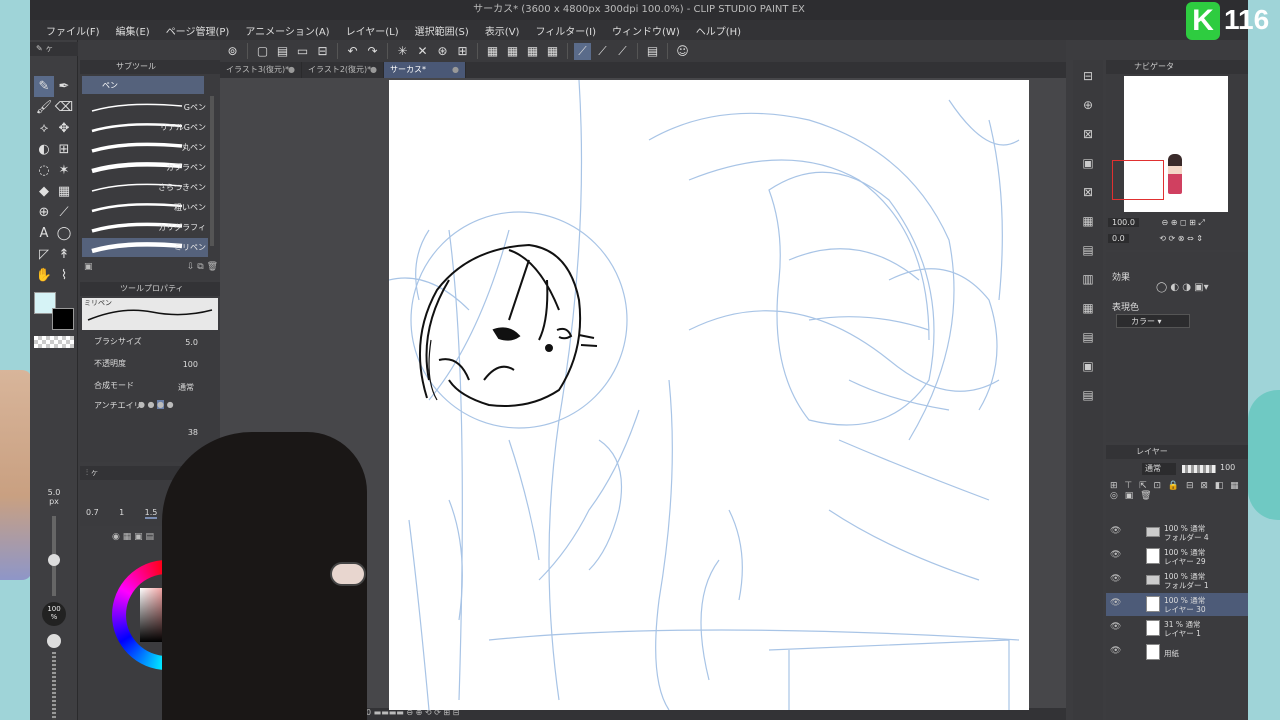 Image resolution: width=1280 pixels, height=720 pixels. I want to click on tool-button-icon: ↟, so click(64, 254).